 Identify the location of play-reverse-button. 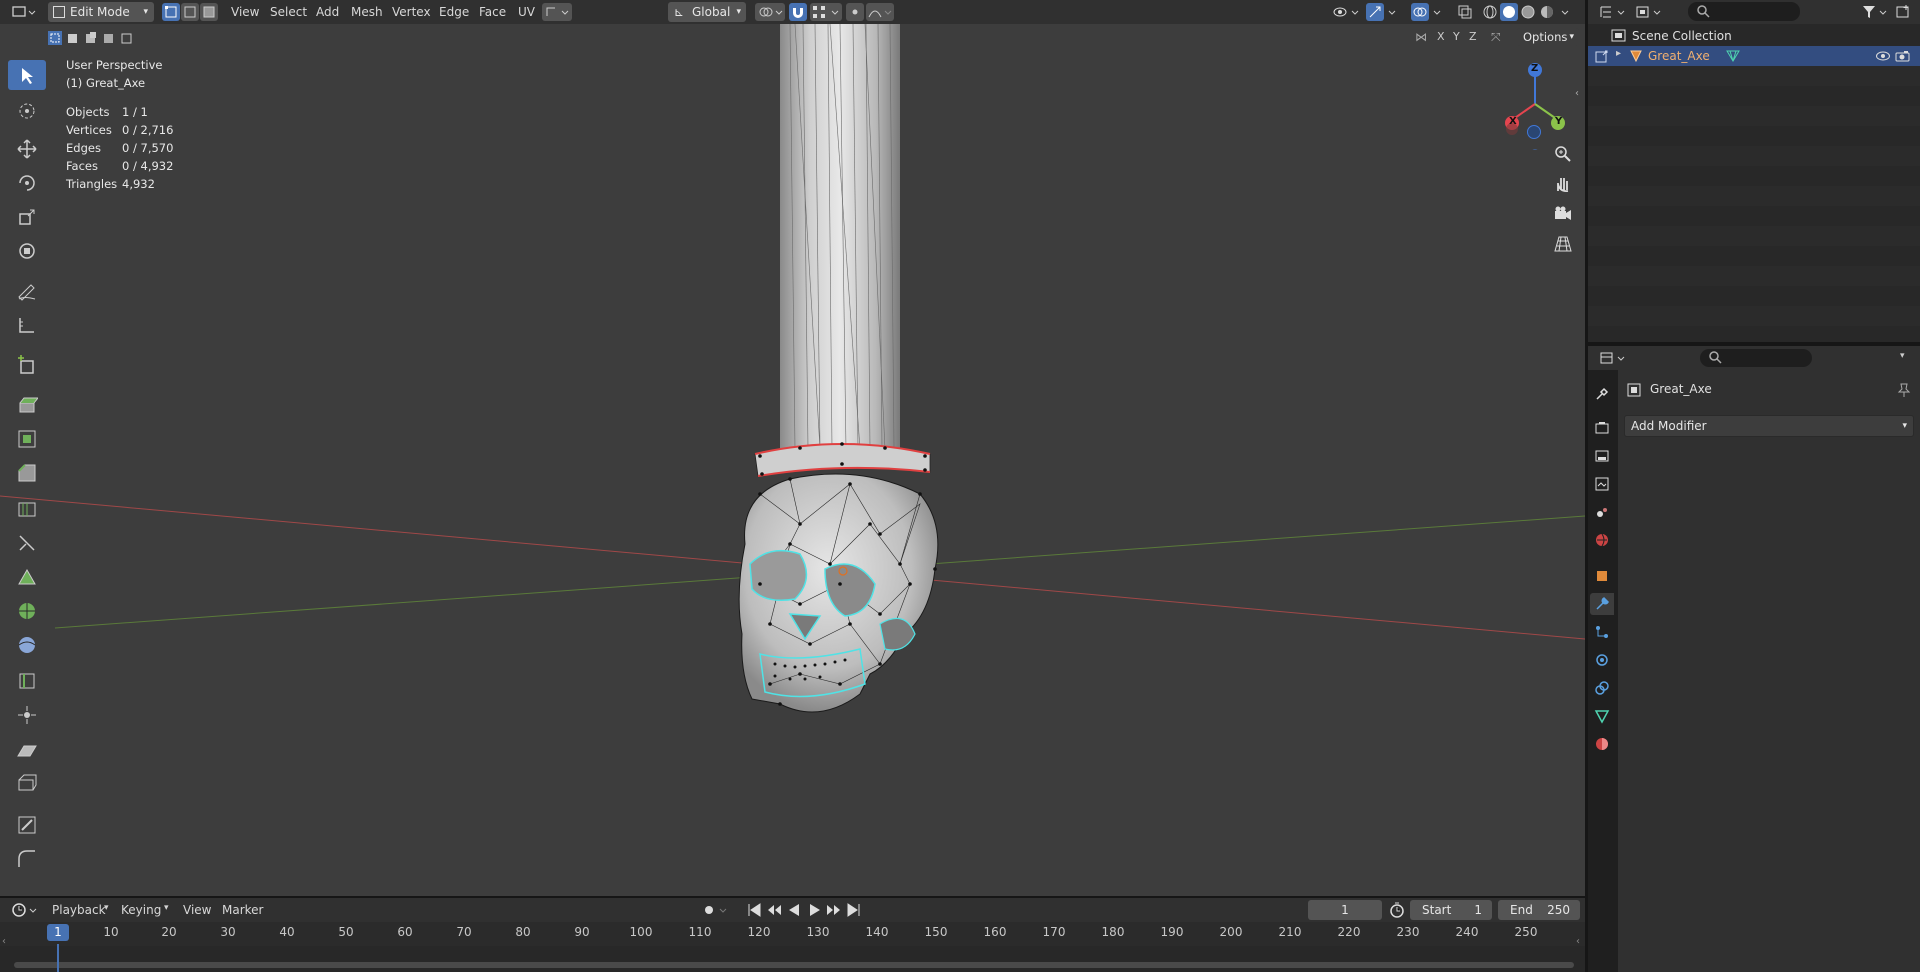
(794, 910).